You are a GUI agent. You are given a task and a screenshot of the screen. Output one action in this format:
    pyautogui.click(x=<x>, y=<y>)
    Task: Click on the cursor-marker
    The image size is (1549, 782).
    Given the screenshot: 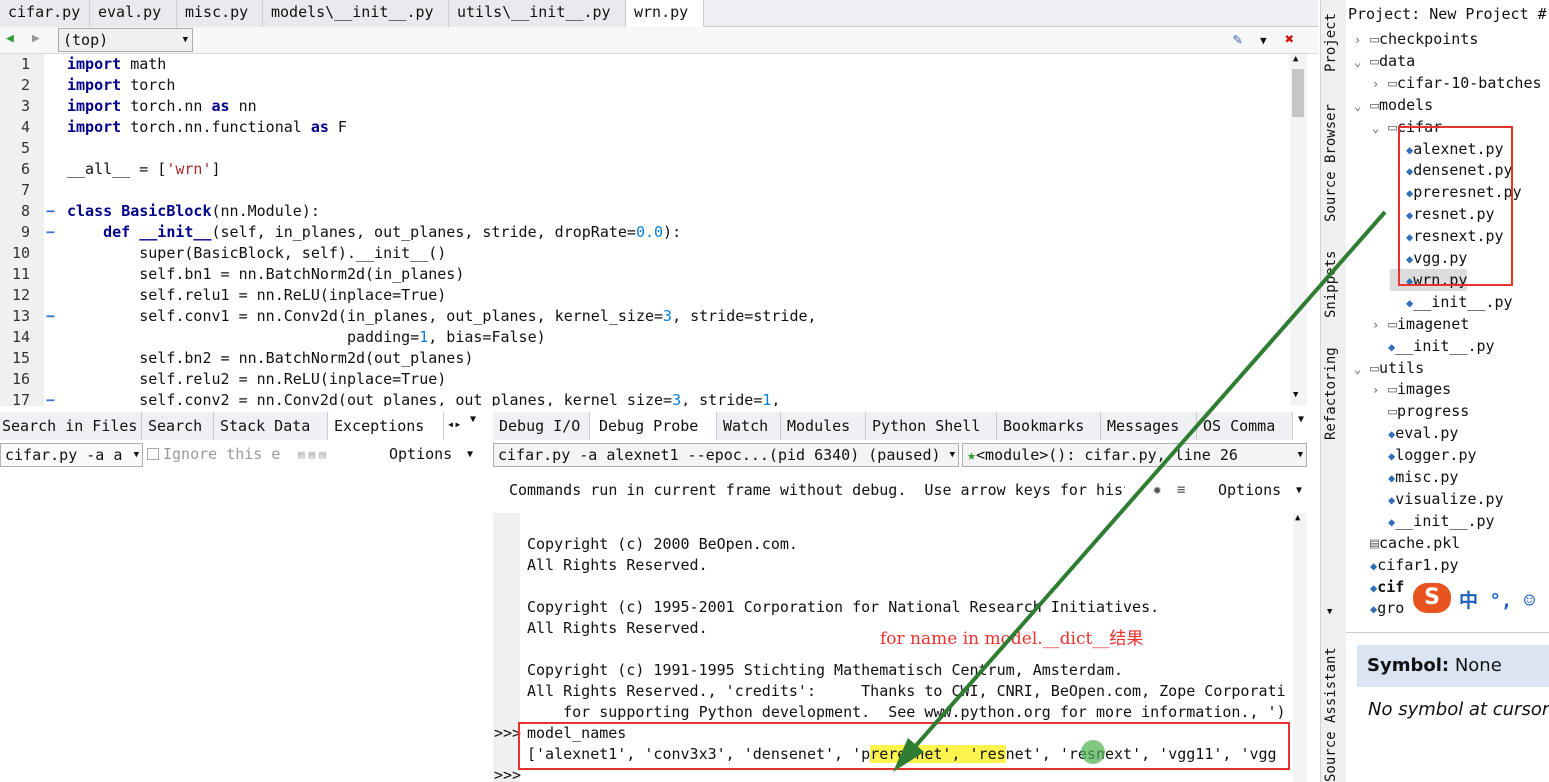 What is the action you would take?
    pyautogui.click(x=1093, y=752)
    